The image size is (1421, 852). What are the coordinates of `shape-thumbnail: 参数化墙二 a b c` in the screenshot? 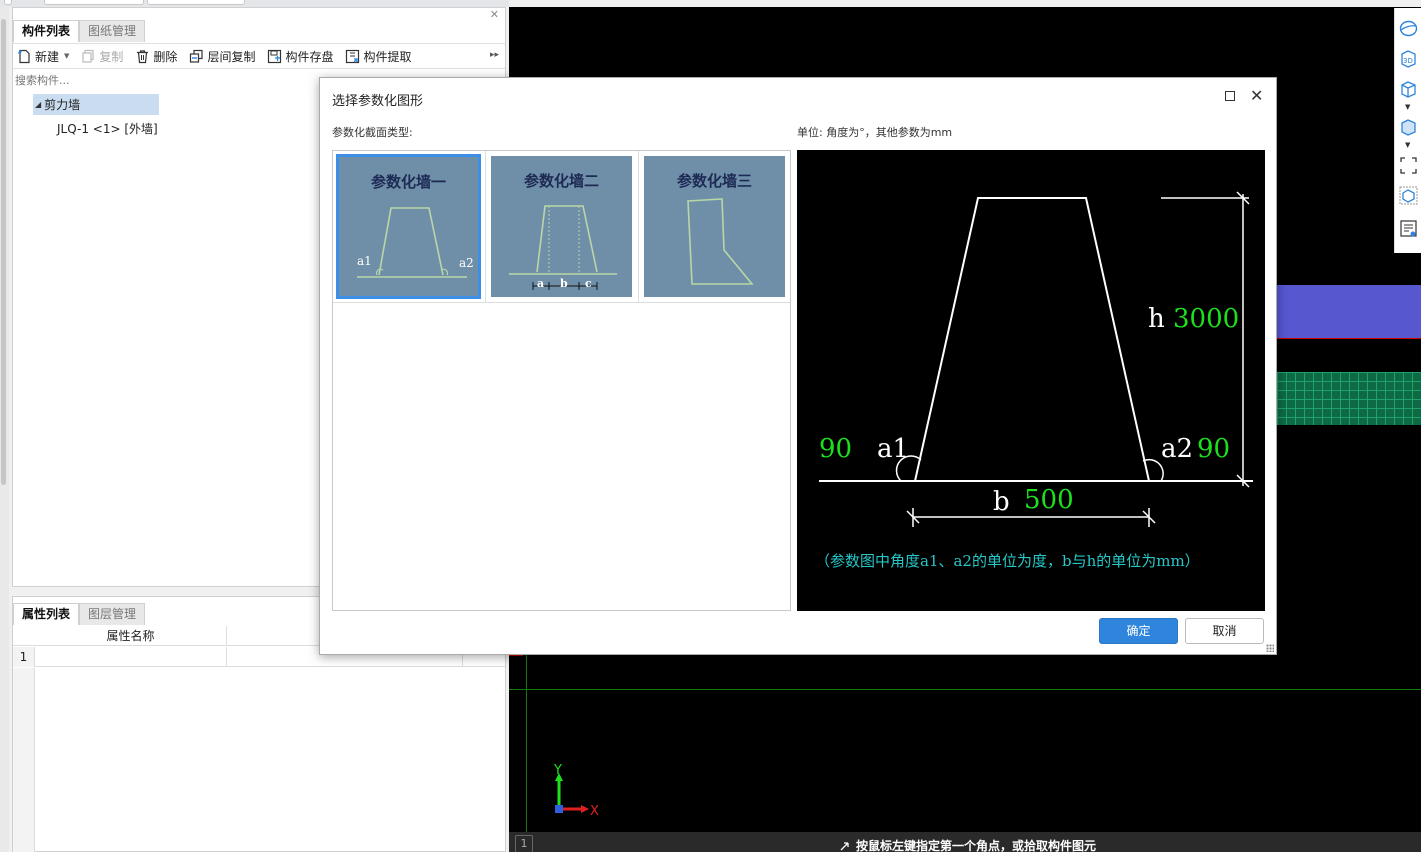 It's located at (561, 226).